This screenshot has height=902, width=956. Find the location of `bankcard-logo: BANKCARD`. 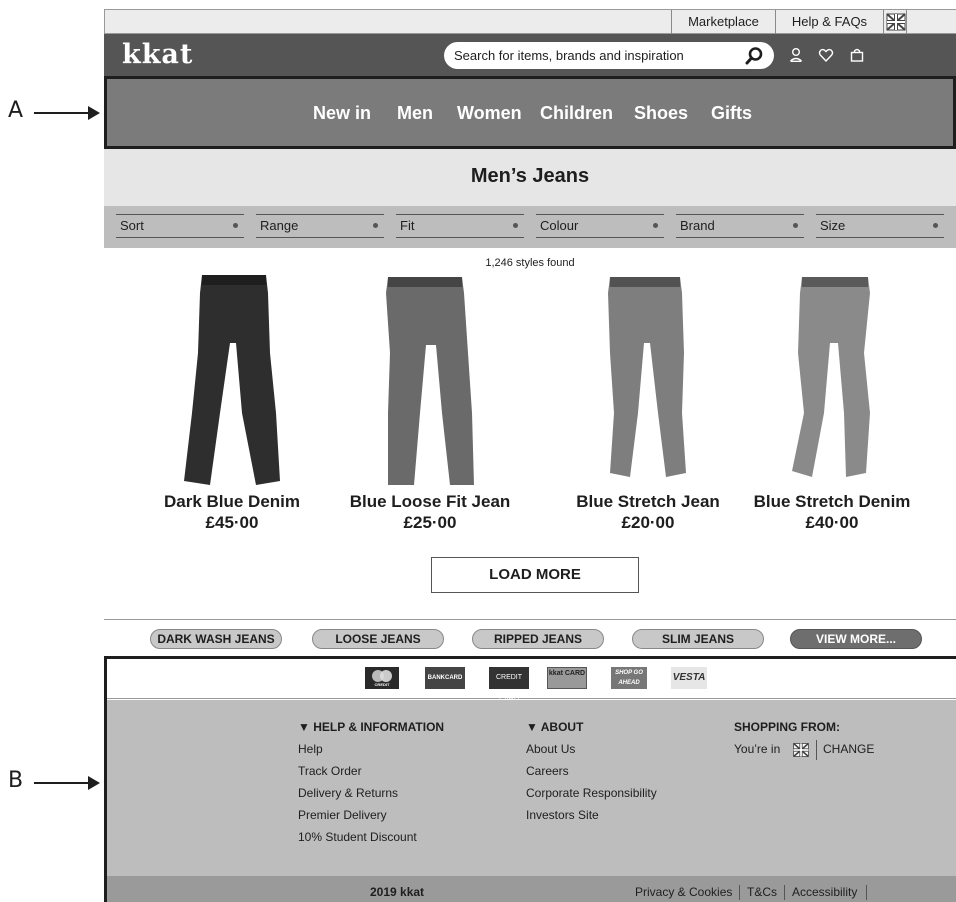

bankcard-logo: BANKCARD is located at coordinates (445, 678).